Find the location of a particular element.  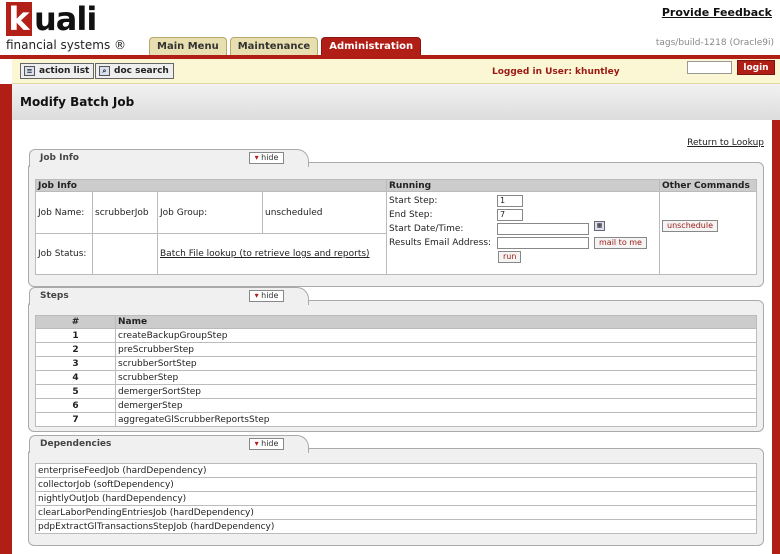

steps-tab: Steps ▾ hide is located at coordinates (169, 296).